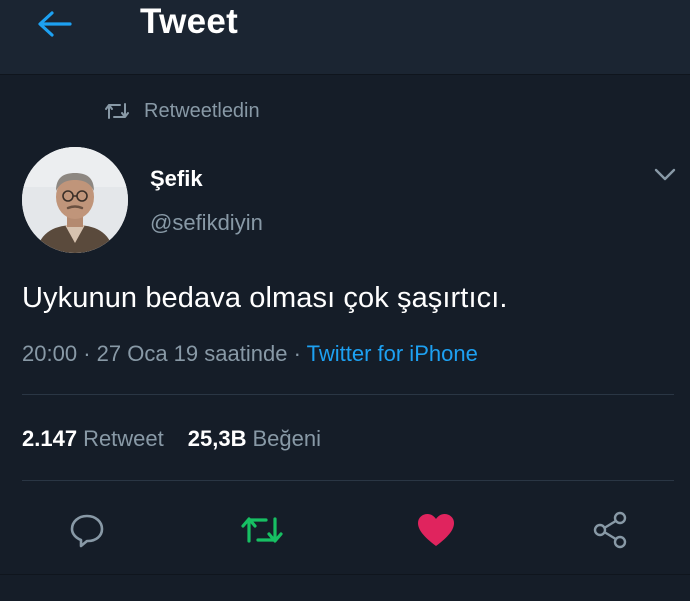 The width and height of the screenshot is (690, 601). I want to click on heart-icon, so click(436, 530).